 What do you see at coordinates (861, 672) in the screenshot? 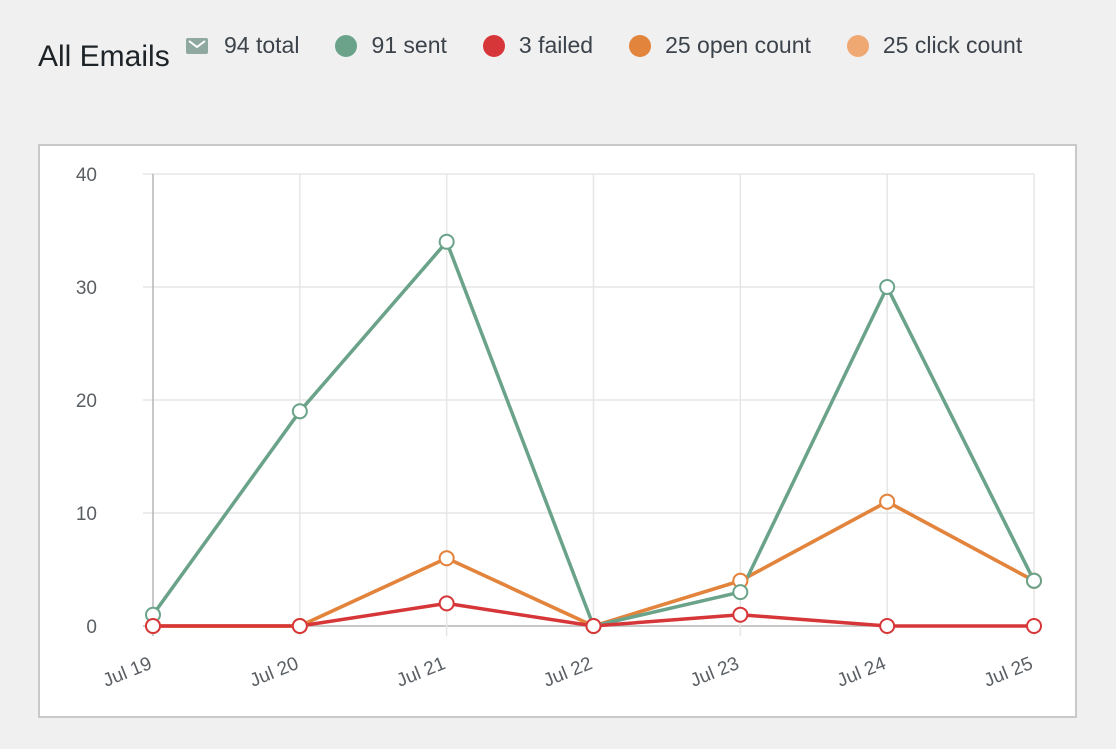
I see `x-tick-label: Jul 24` at bounding box center [861, 672].